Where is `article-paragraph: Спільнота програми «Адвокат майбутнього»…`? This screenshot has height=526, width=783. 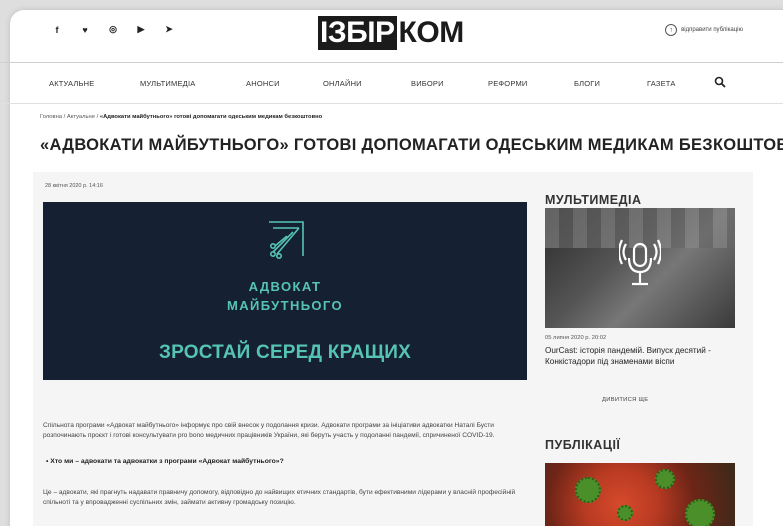 article-paragraph: Спільнота програми «Адвокат майбутнього»… is located at coordinates (269, 430).